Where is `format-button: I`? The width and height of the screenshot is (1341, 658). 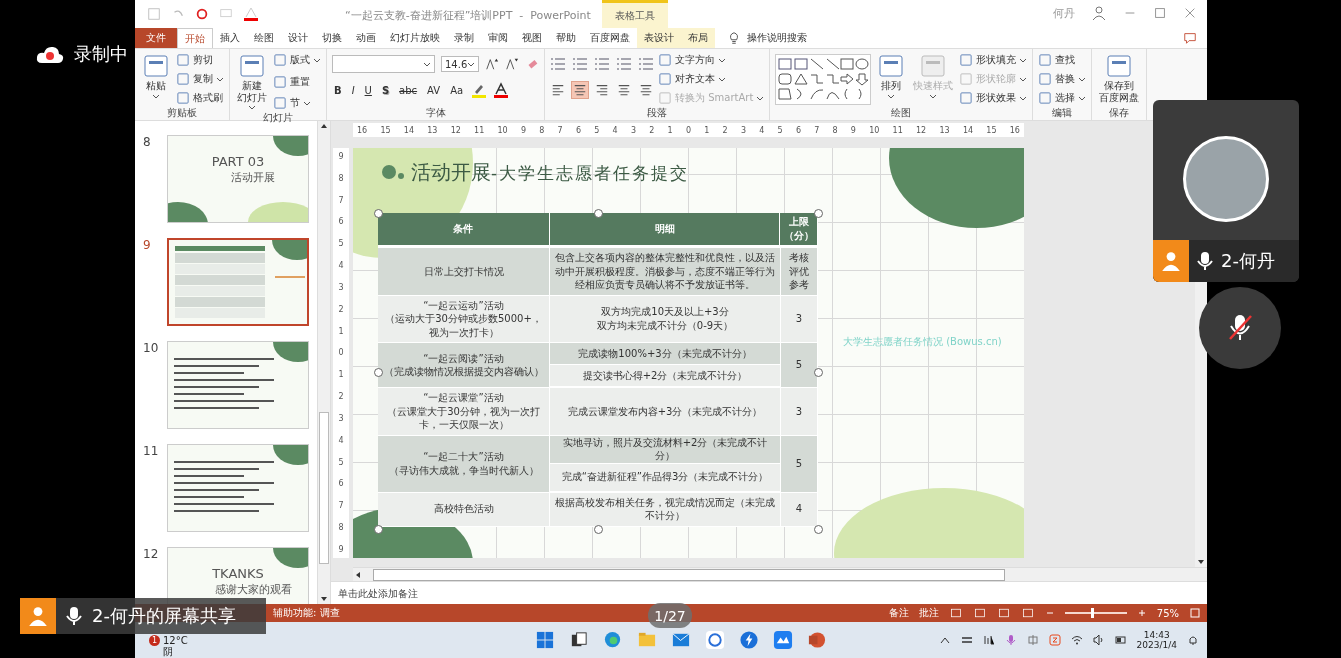 format-button: I is located at coordinates (353, 90).